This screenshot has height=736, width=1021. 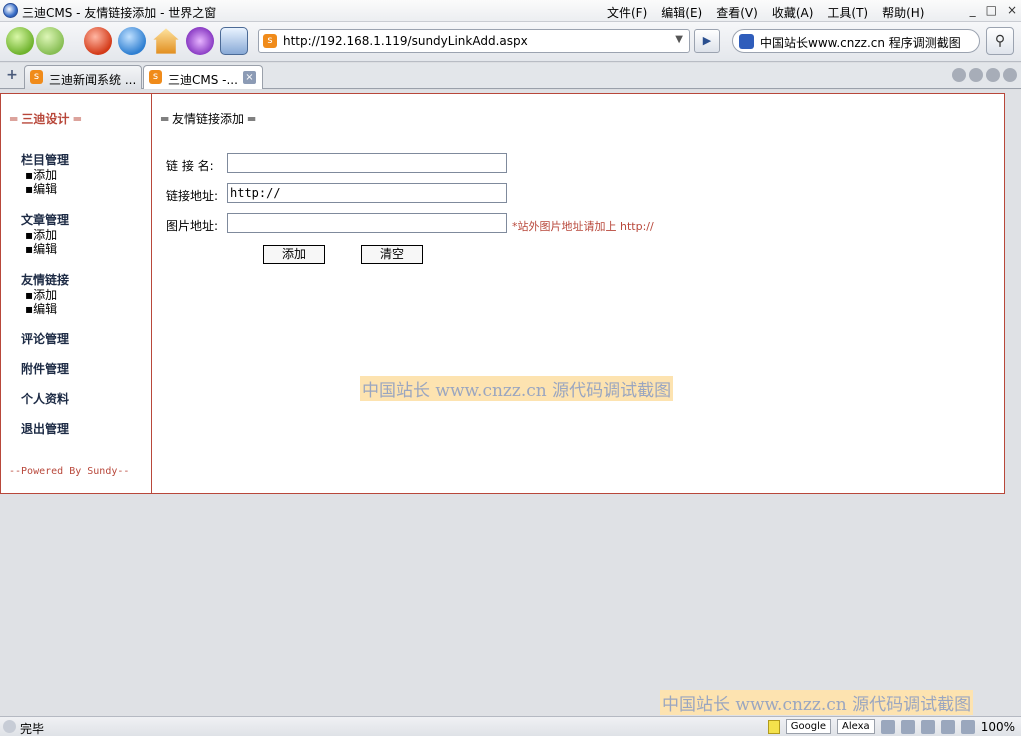 What do you see at coordinates (808, 726) in the screenshot?
I see `google-toolbar-button: Google` at bounding box center [808, 726].